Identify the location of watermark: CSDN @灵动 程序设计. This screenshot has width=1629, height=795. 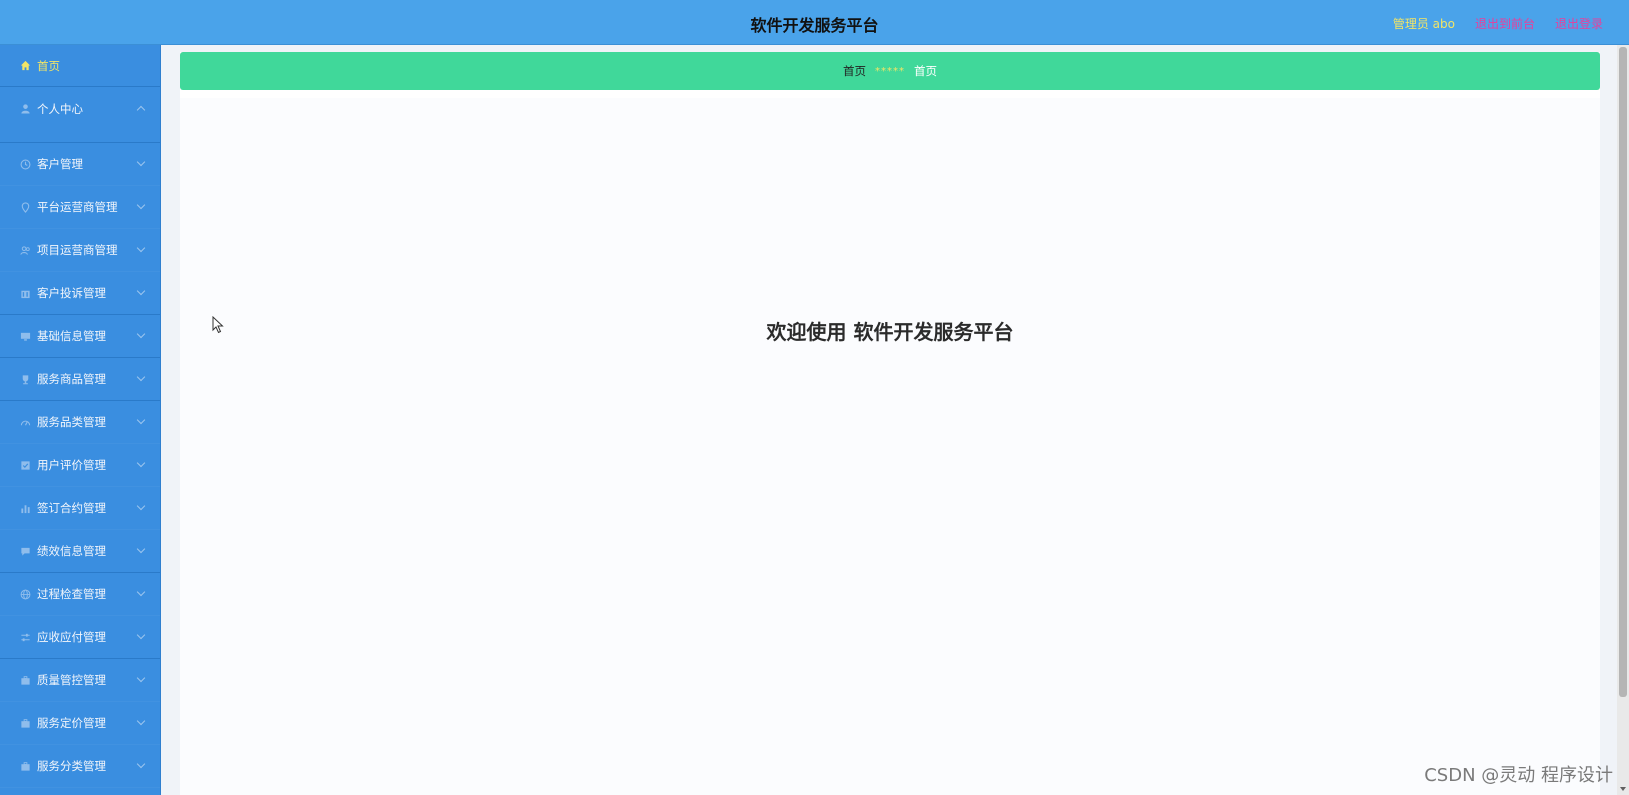
(1518, 775).